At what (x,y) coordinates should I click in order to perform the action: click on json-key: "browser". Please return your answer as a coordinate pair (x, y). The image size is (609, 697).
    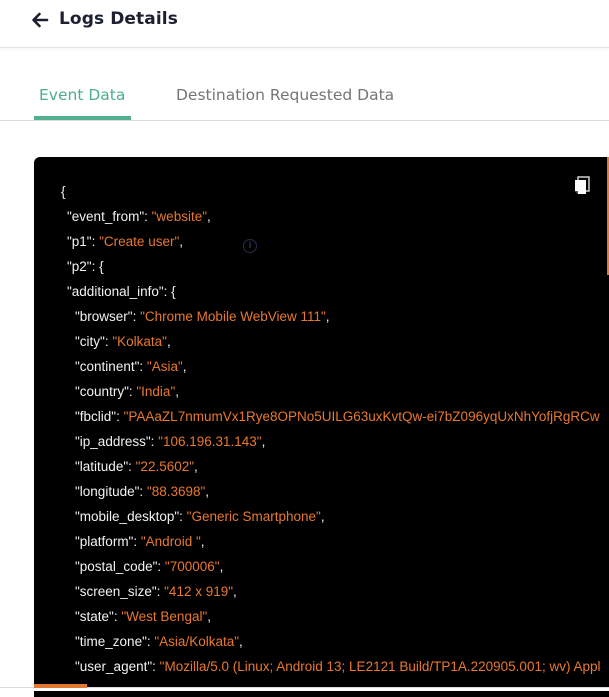
    Looking at the image, I should click on (104, 316).